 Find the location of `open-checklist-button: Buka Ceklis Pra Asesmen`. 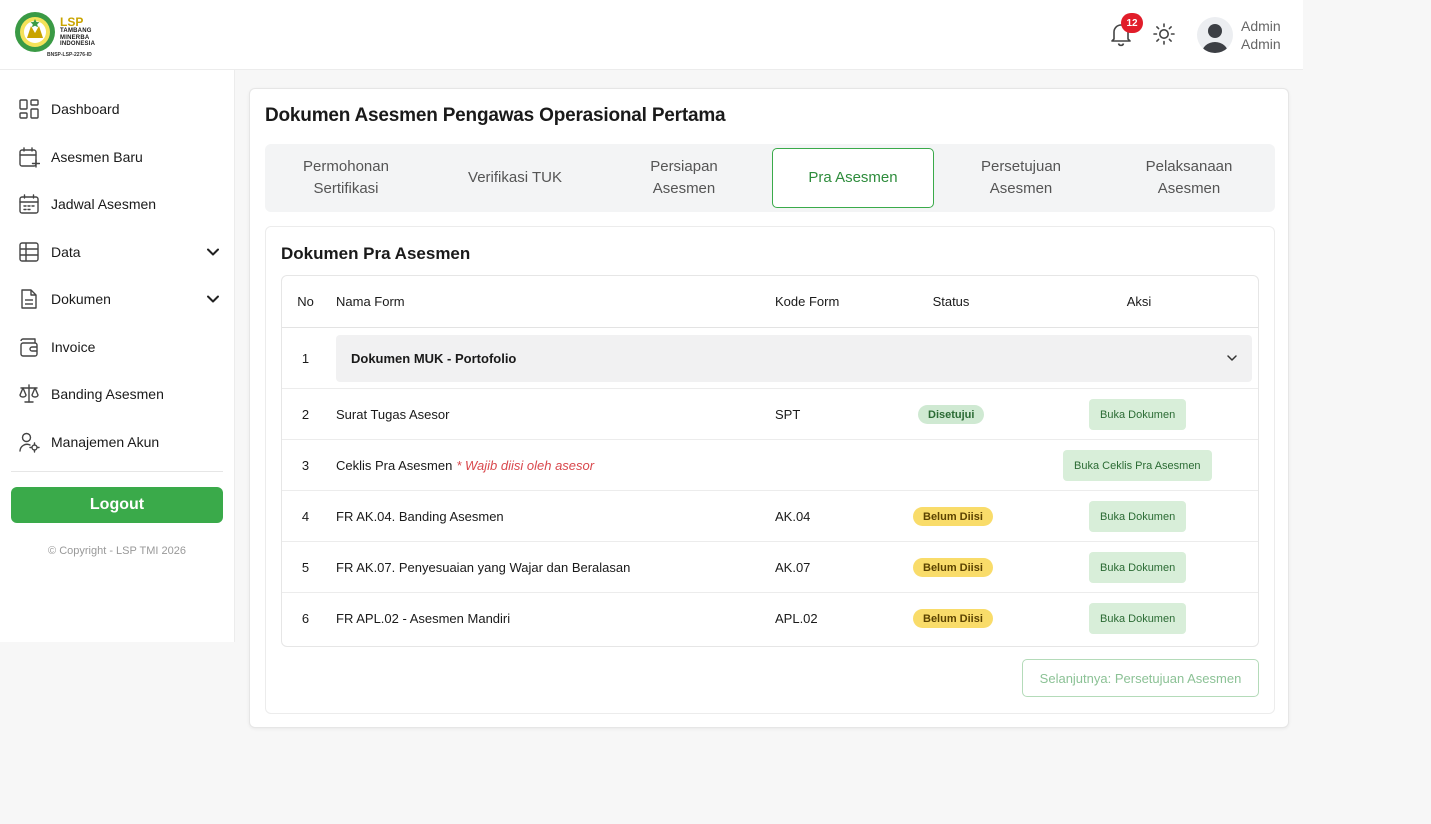

open-checklist-button: Buka Ceklis Pra Asesmen is located at coordinates (1137, 465).